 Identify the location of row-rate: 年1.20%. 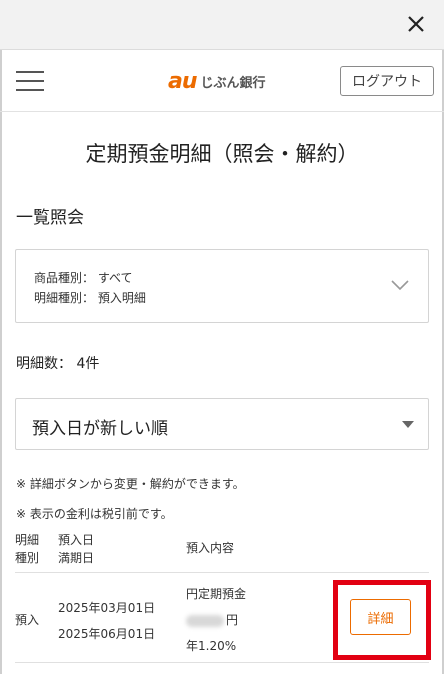
(211, 646).